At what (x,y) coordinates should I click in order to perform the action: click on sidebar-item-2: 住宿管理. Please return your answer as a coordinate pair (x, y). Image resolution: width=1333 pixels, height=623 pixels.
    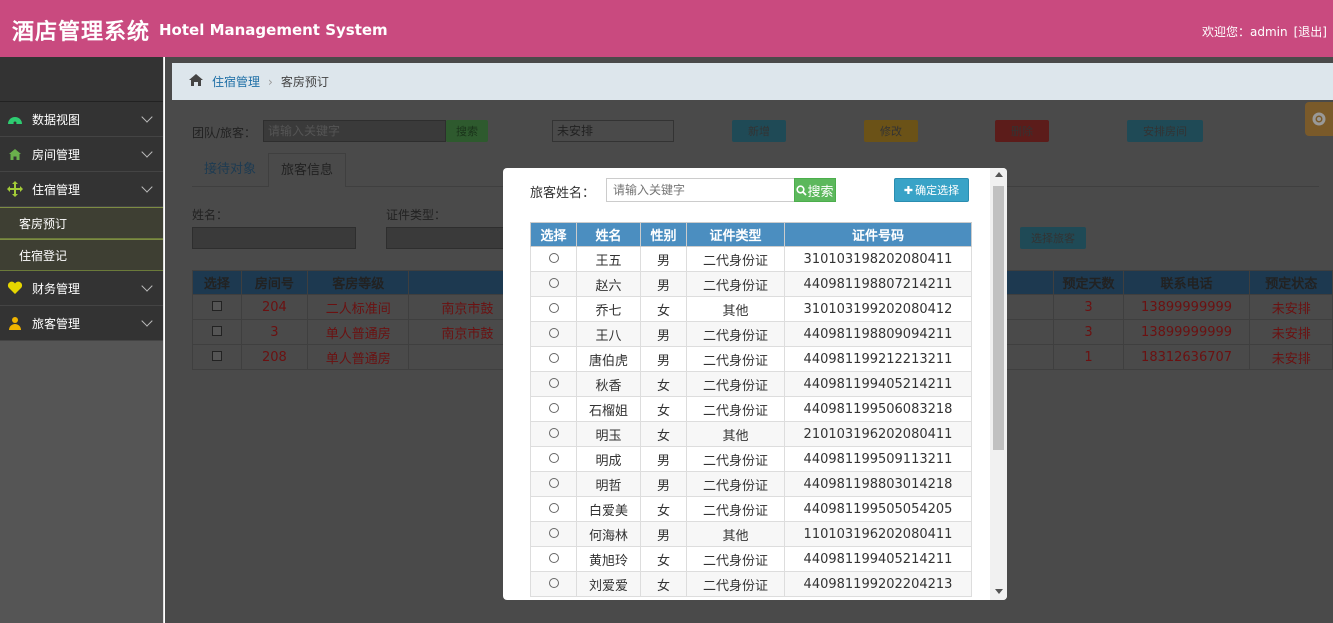
    Looking at the image, I should click on (81, 189).